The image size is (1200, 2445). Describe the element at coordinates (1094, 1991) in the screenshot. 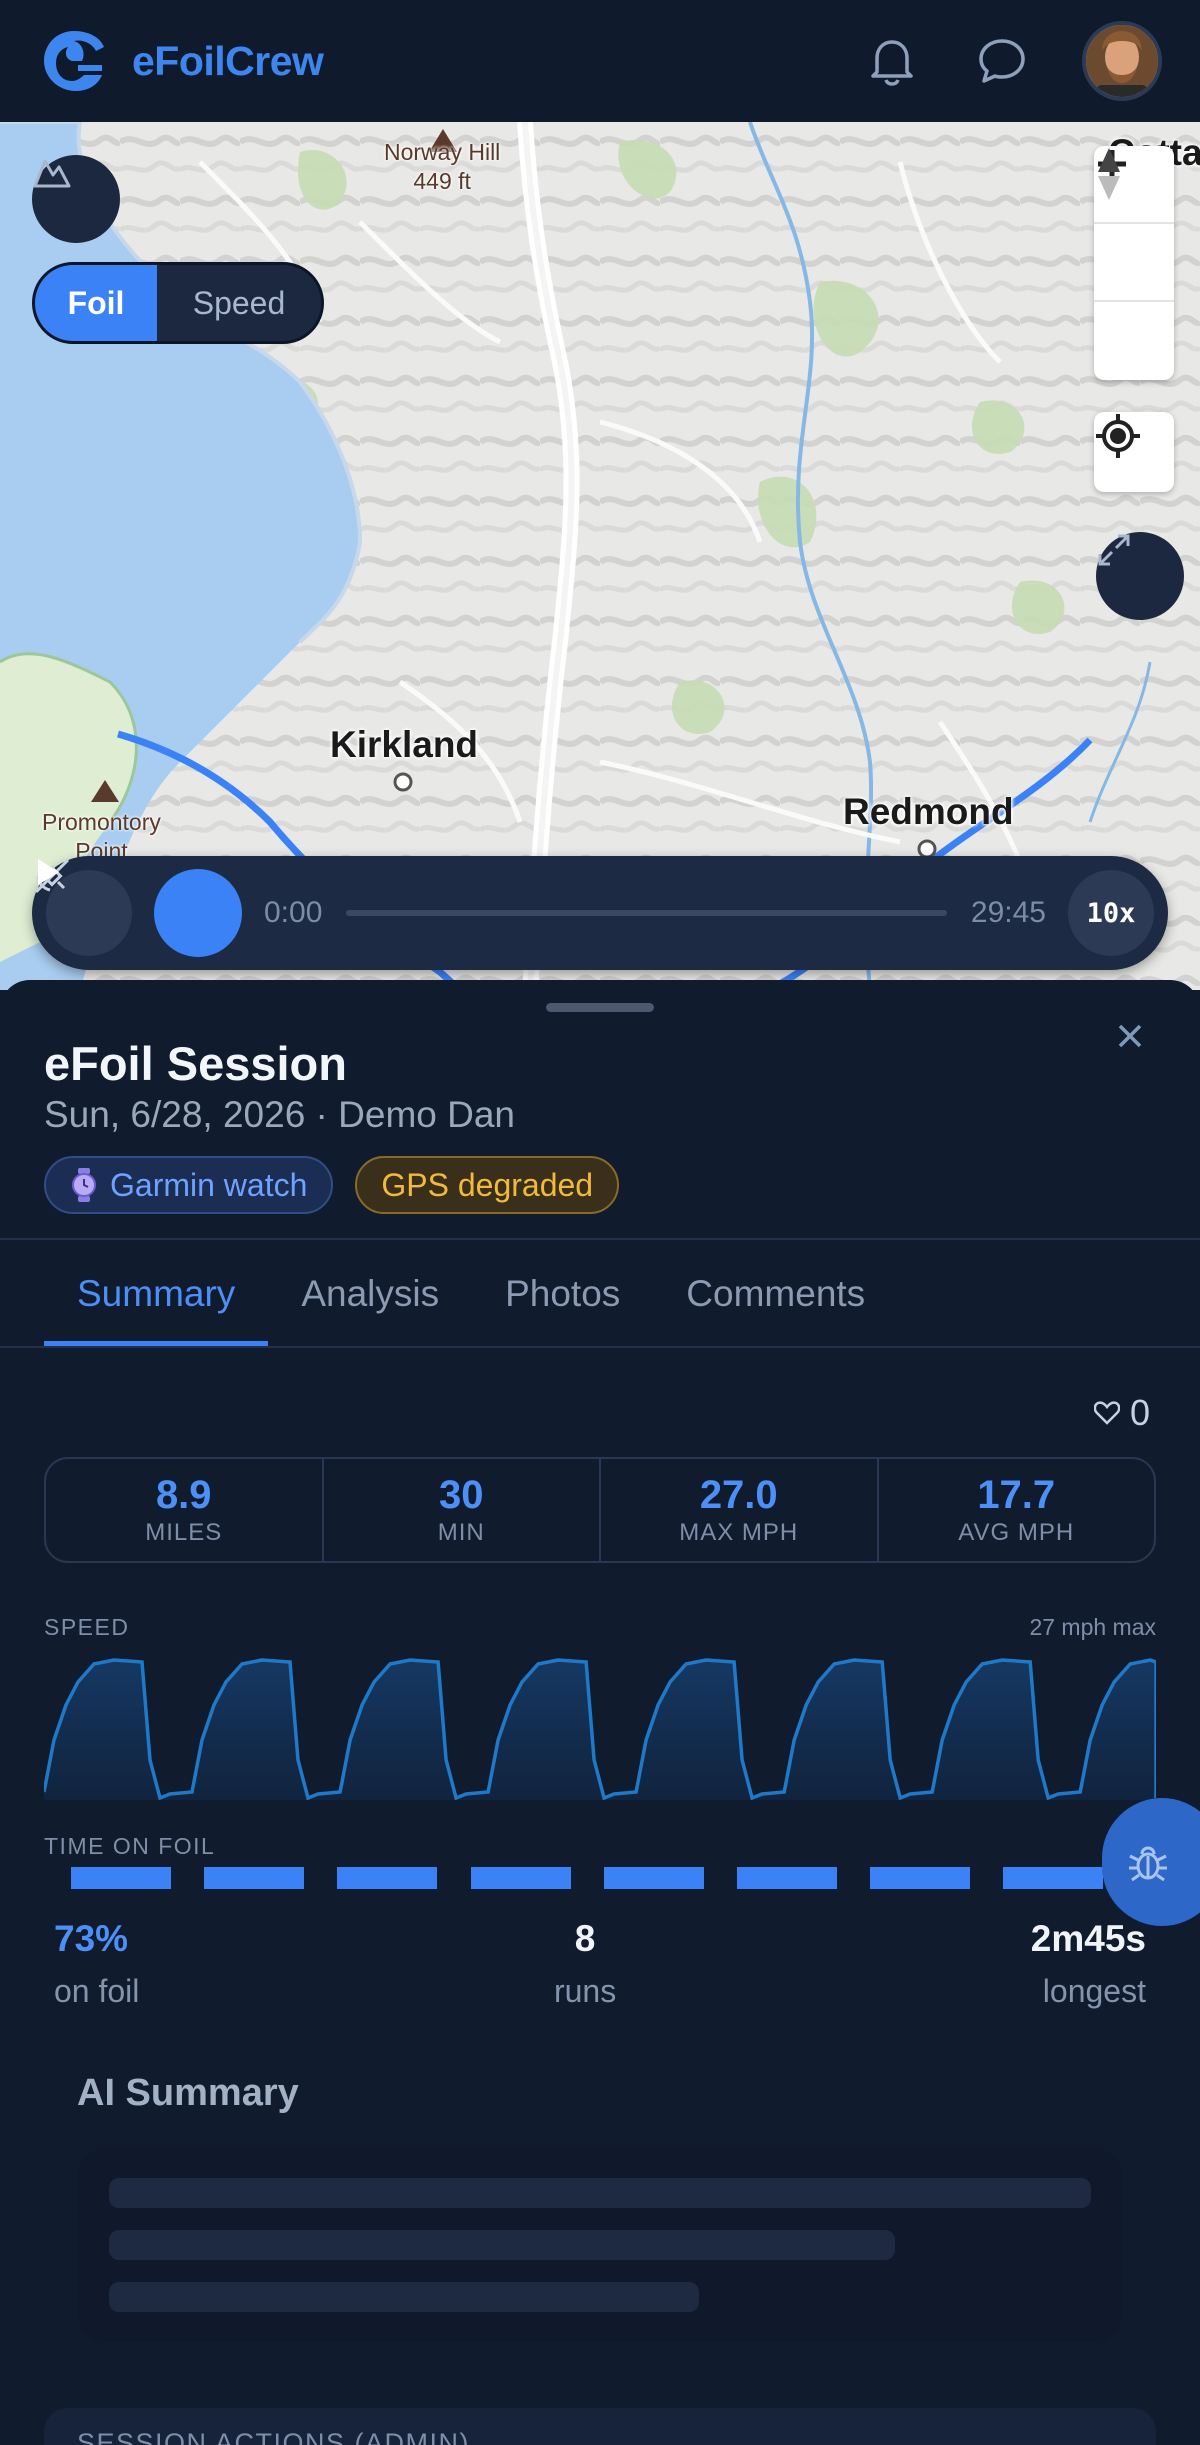

I see `foil-longest-label: longest` at that location.